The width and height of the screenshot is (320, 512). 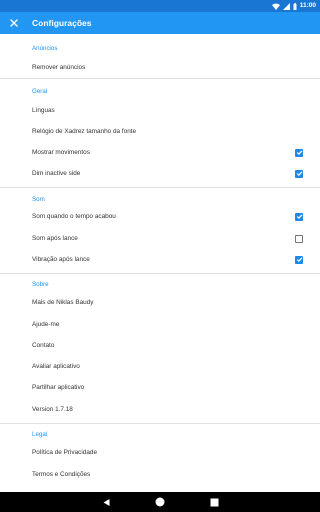 I want to click on setting-share-app: Partilhar aplicativo, so click(x=160, y=387).